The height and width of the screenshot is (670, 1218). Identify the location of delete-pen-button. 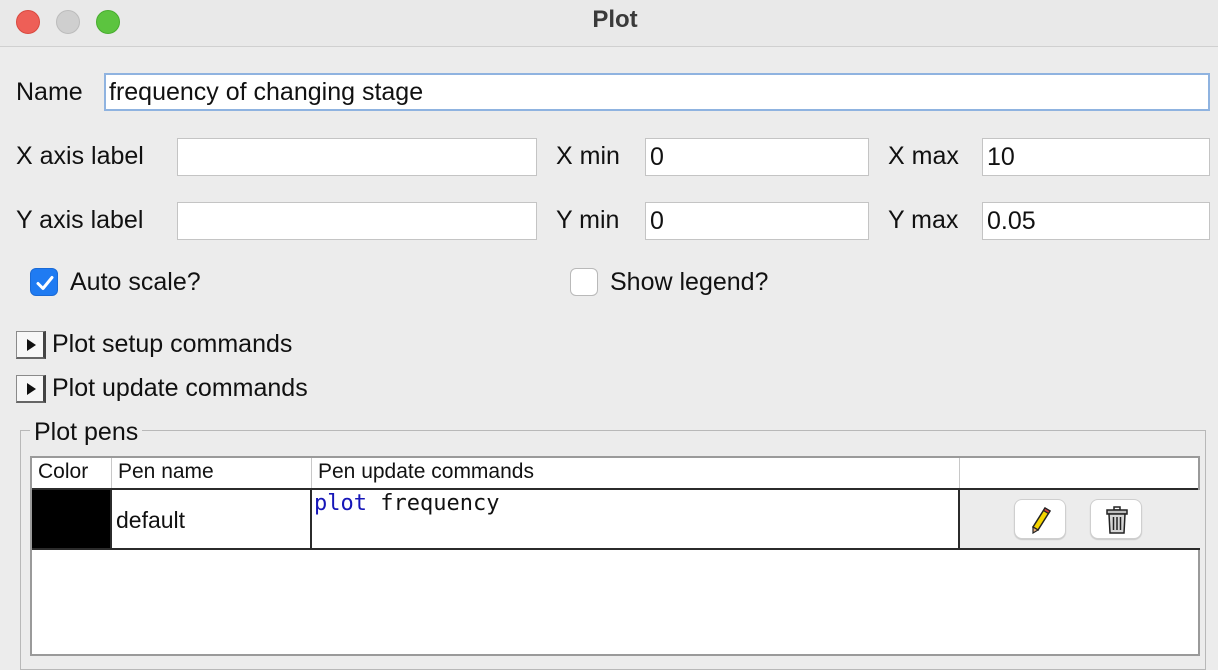
(1116, 519).